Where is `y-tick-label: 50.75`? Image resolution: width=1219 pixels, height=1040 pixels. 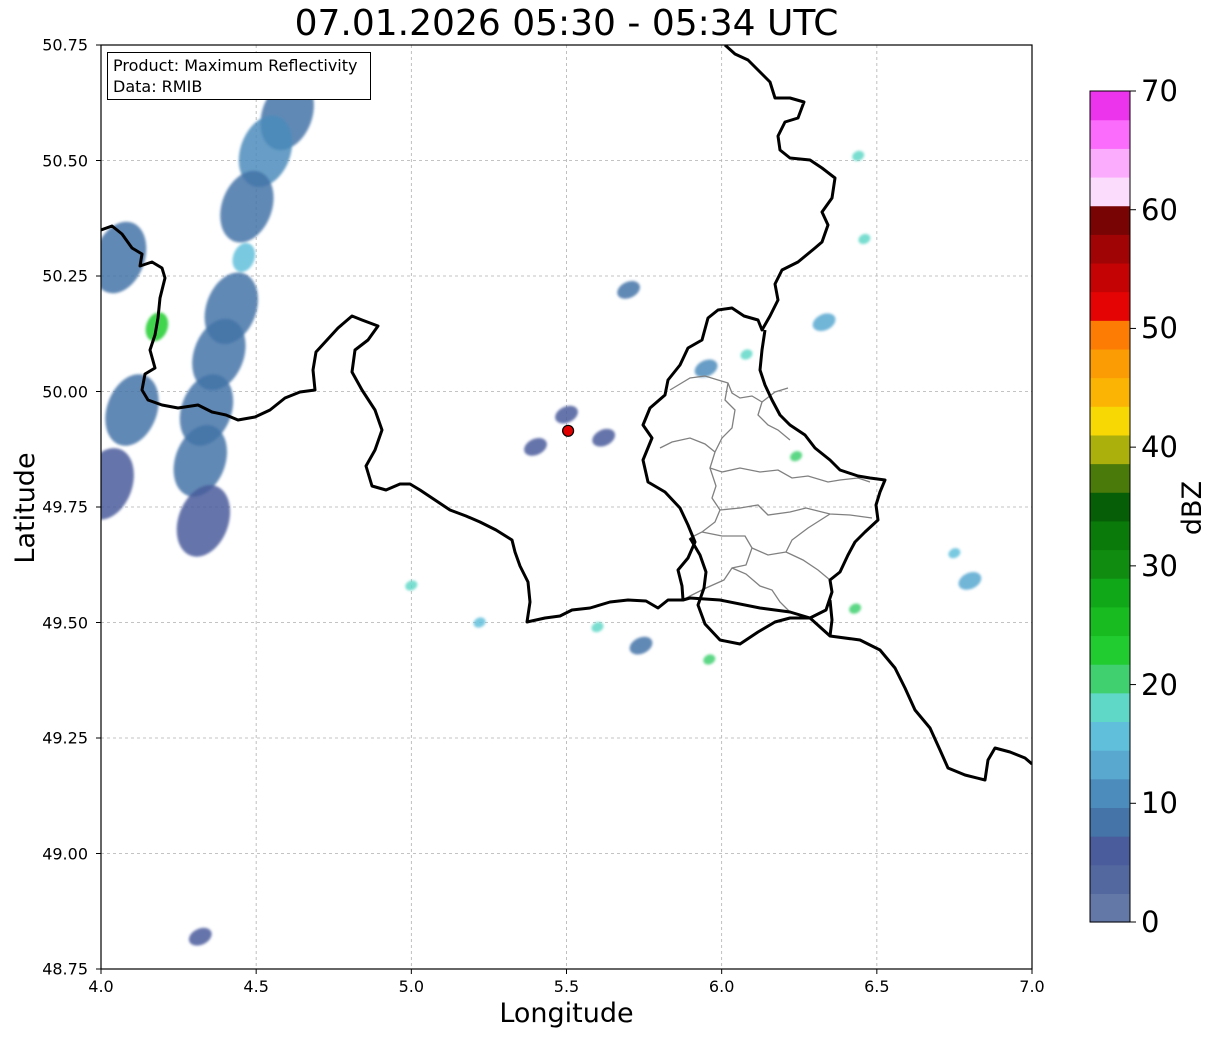
y-tick-label: 50.75 is located at coordinates (65, 45).